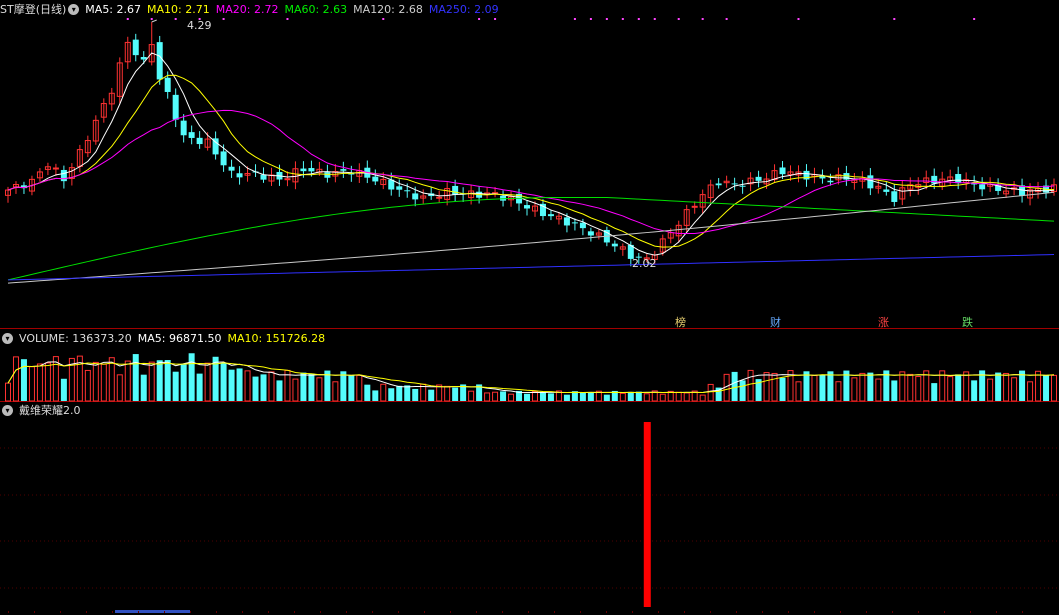 The width and height of the screenshot is (1059, 615). I want to click on flag-zhang: 涨, so click(883, 322).